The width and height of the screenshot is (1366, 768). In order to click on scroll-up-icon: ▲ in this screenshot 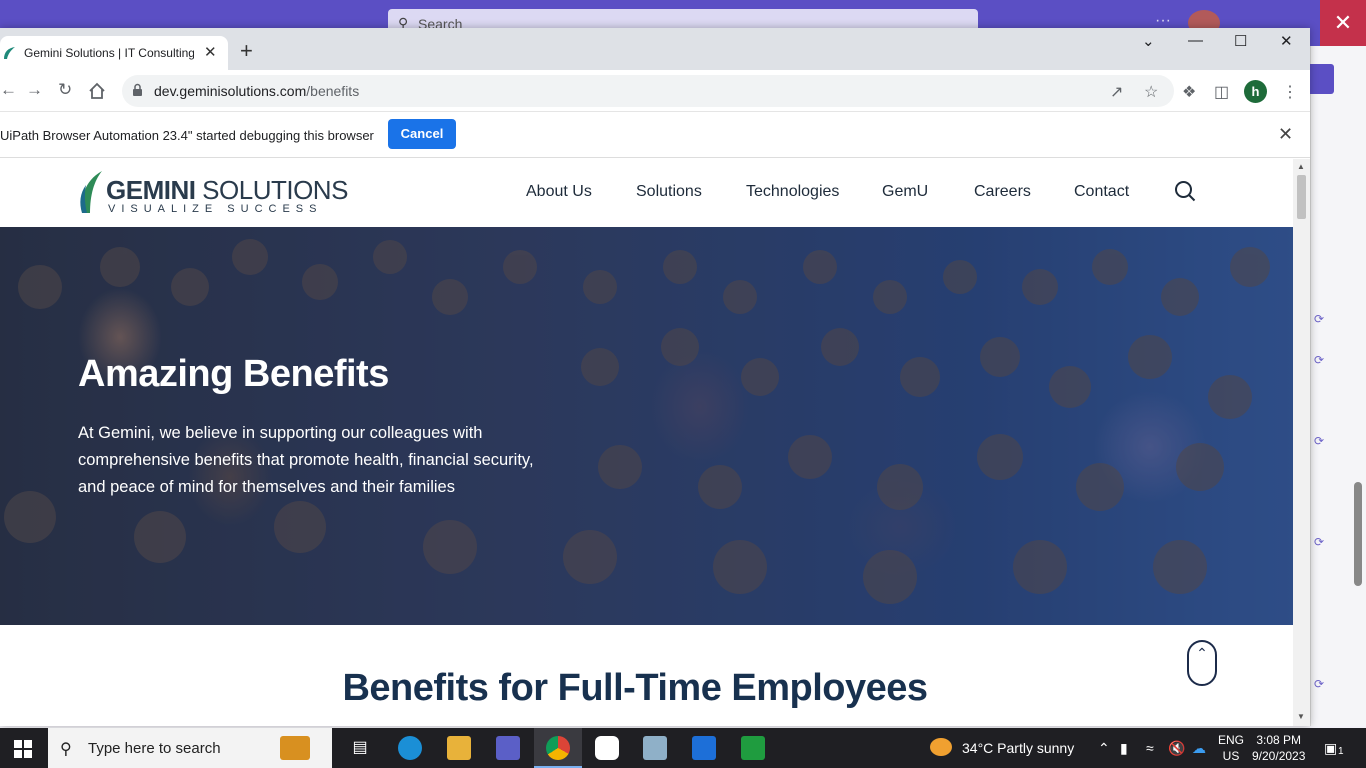, I will do `click(1301, 166)`.